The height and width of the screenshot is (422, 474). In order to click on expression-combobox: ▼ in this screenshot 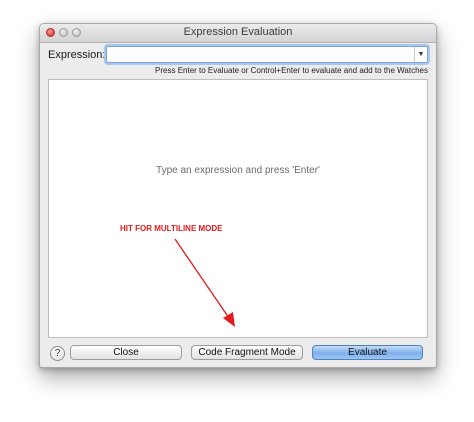, I will do `click(267, 54)`.